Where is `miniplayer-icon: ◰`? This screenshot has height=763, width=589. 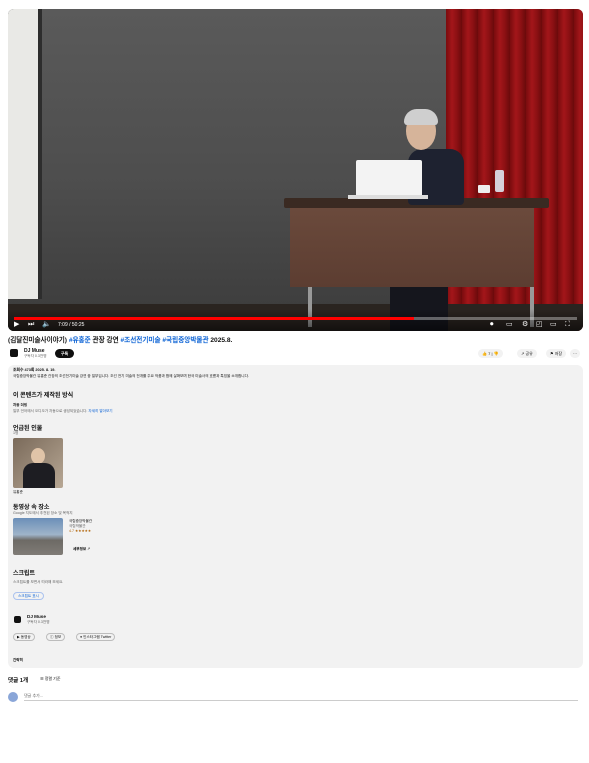 miniplayer-icon: ◰ is located at coordinates (539, 325).